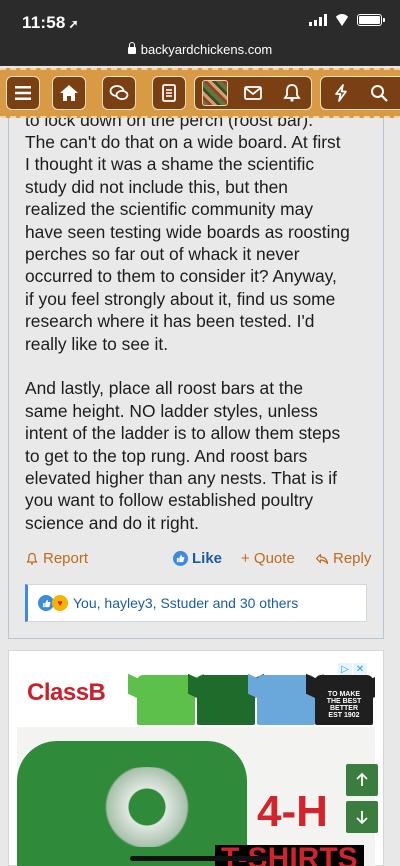 This screenshot has height=866, width=400. I want to click on ad-hero-image: 4-H T-SHIRTS, so click(196, 796).